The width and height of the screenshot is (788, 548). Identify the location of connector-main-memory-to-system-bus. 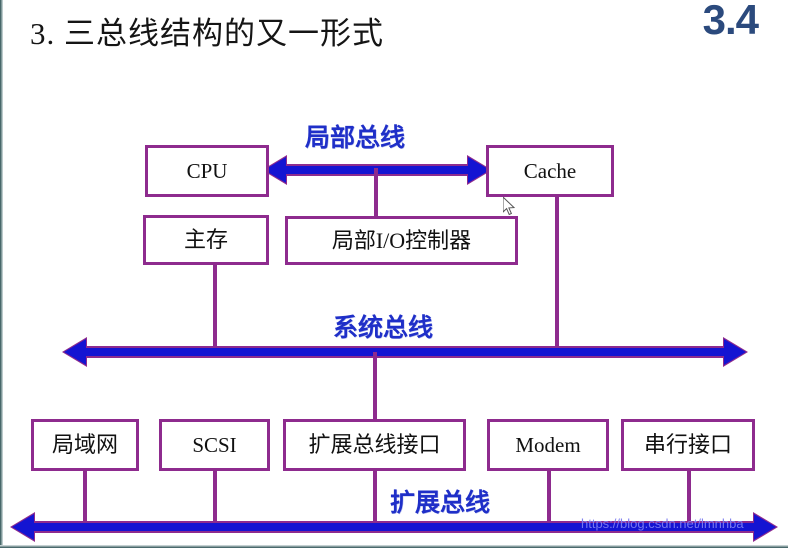
(215, 309).